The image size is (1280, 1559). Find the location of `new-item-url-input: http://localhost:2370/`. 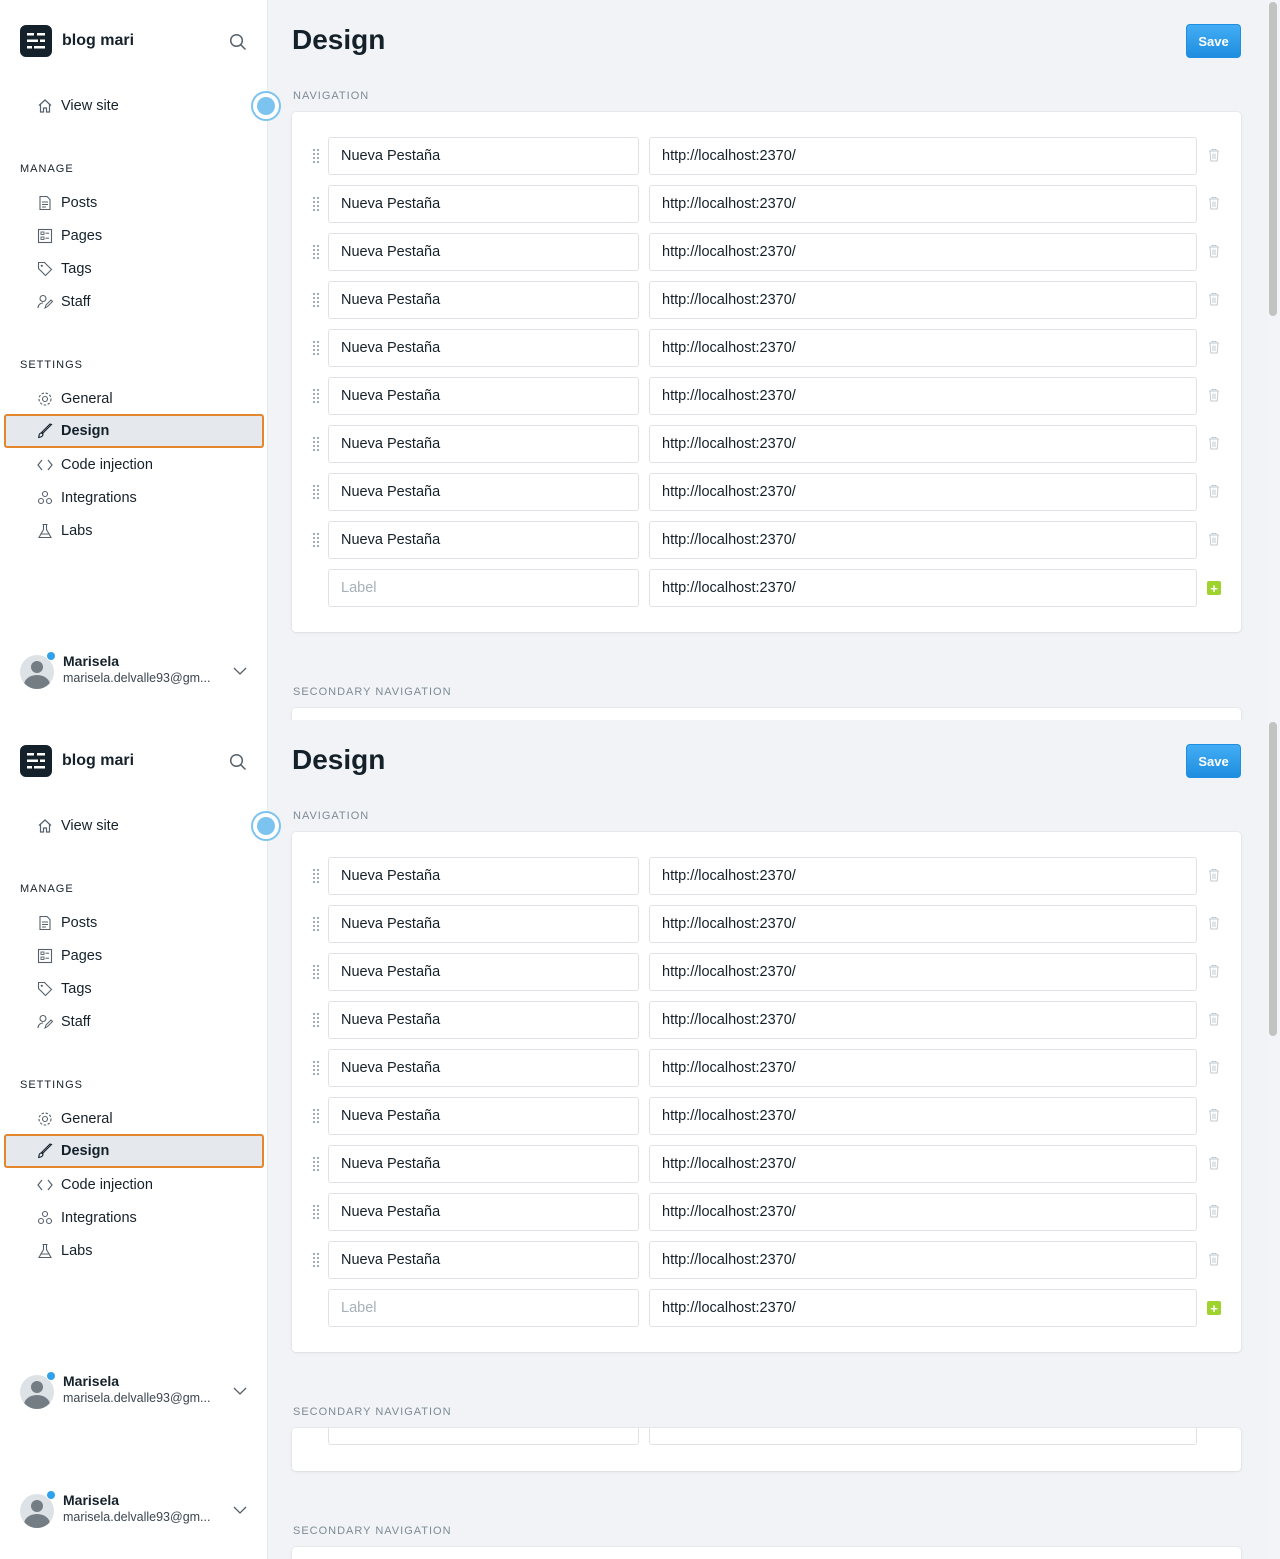

new-item-url-input: http://localhost:2370/ is located at coordinates (923, 1308).